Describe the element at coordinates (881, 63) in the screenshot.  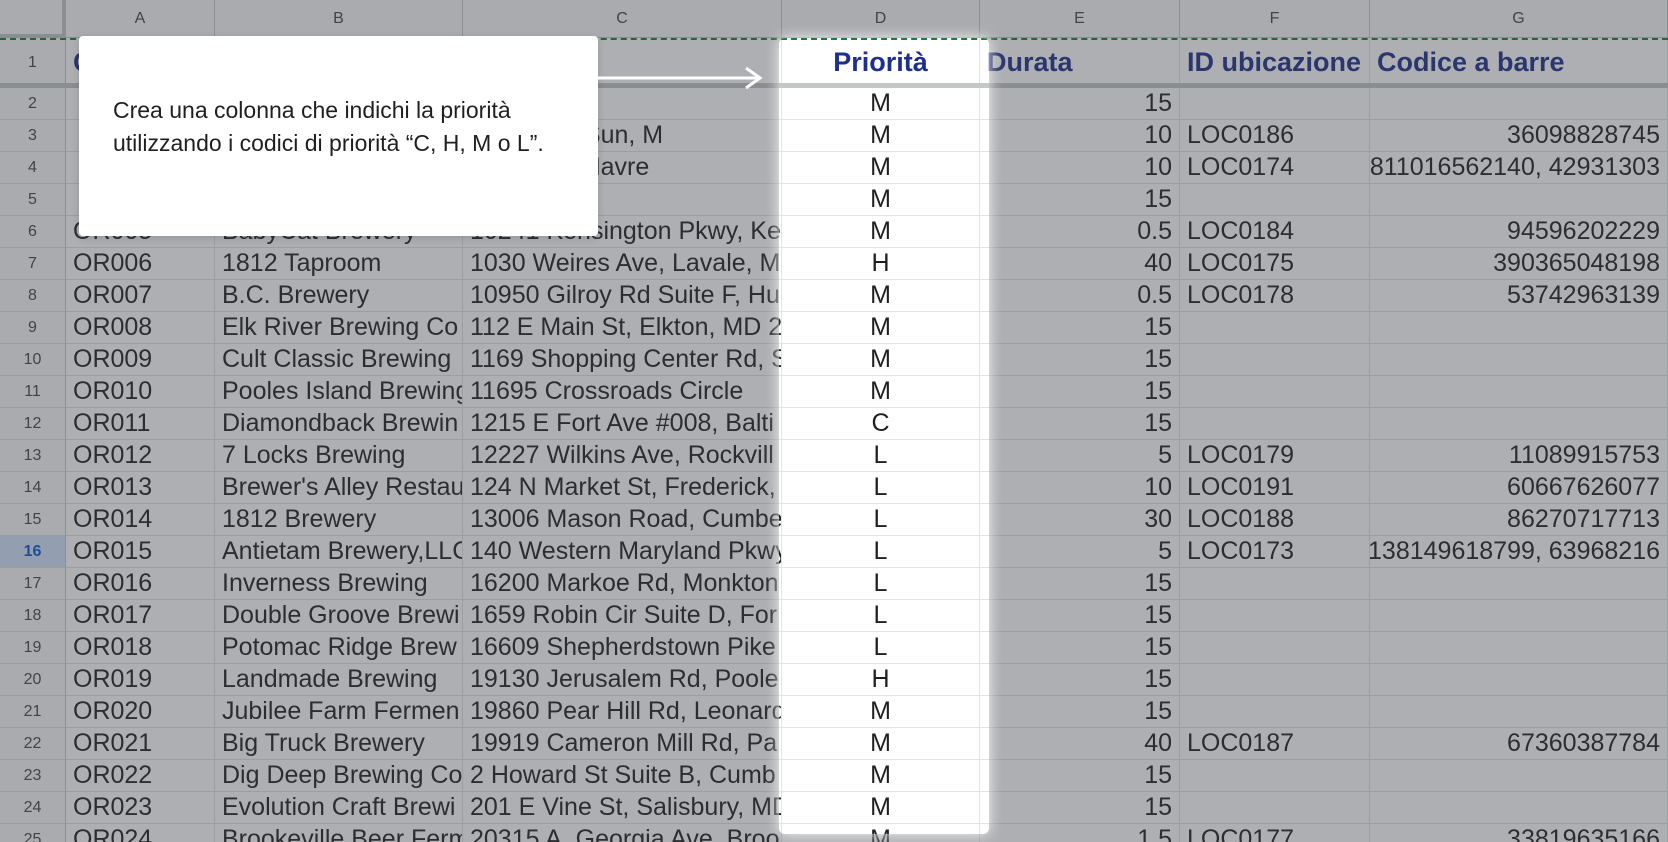
I see `header-cell: Priorità` at that location.